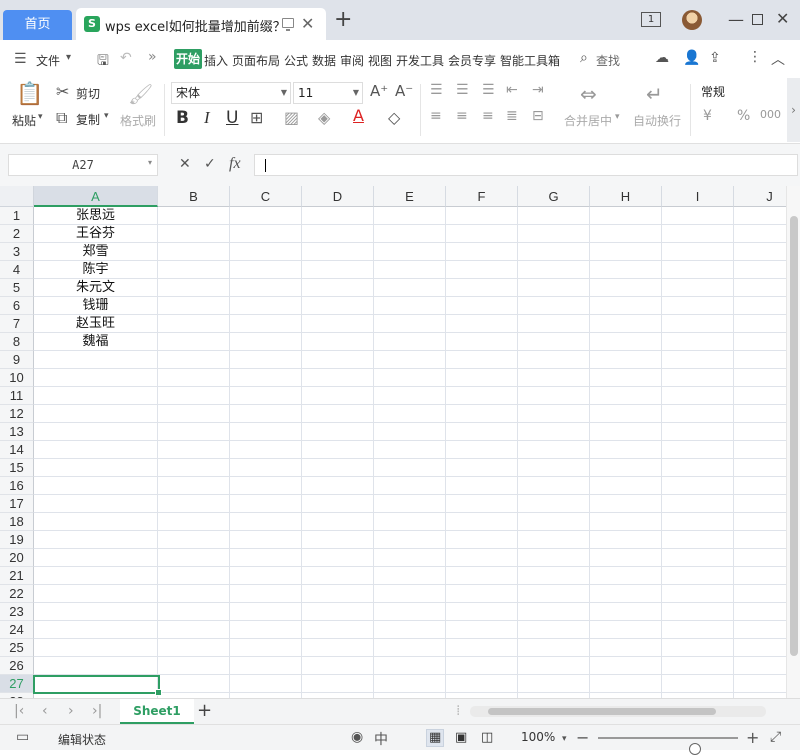 The image size is (800, 755). What do you see at coordinates (188, 59) in the screenshot?
I see `menu-home-active: 开始` at bounding box center [188, 59].